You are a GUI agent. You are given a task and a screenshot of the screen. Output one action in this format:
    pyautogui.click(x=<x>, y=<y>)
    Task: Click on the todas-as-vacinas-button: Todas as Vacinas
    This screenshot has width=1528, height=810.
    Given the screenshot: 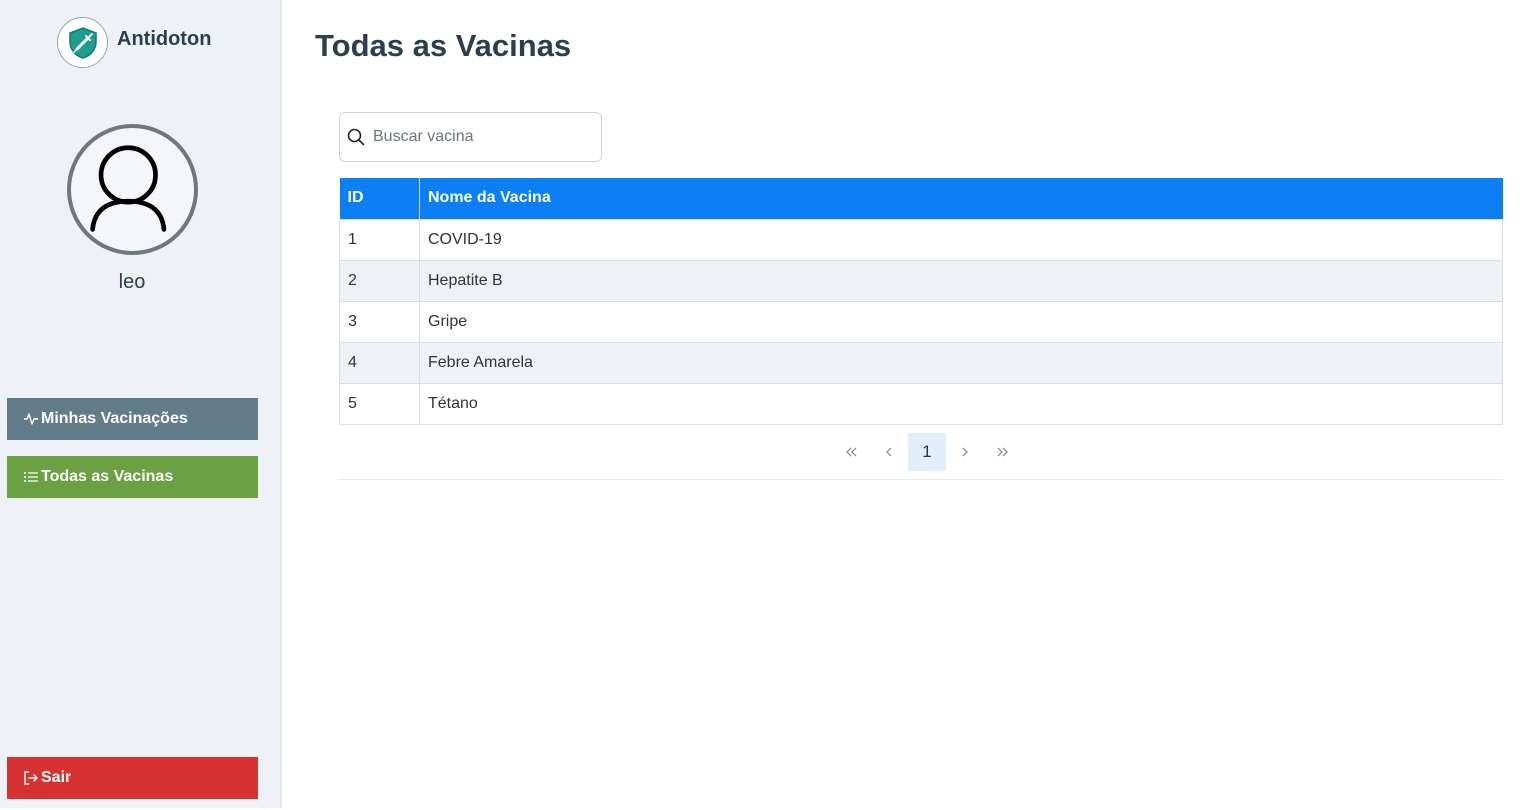 What is the action you would take?
    pyautogui.click(x=132, y=477)
    